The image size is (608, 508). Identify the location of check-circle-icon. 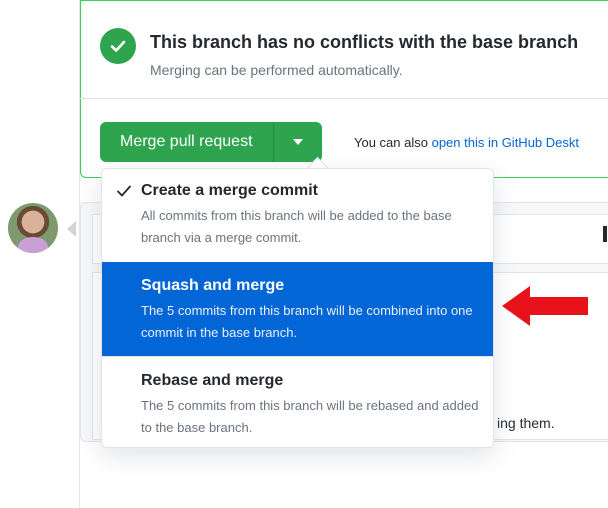
(118, 46).